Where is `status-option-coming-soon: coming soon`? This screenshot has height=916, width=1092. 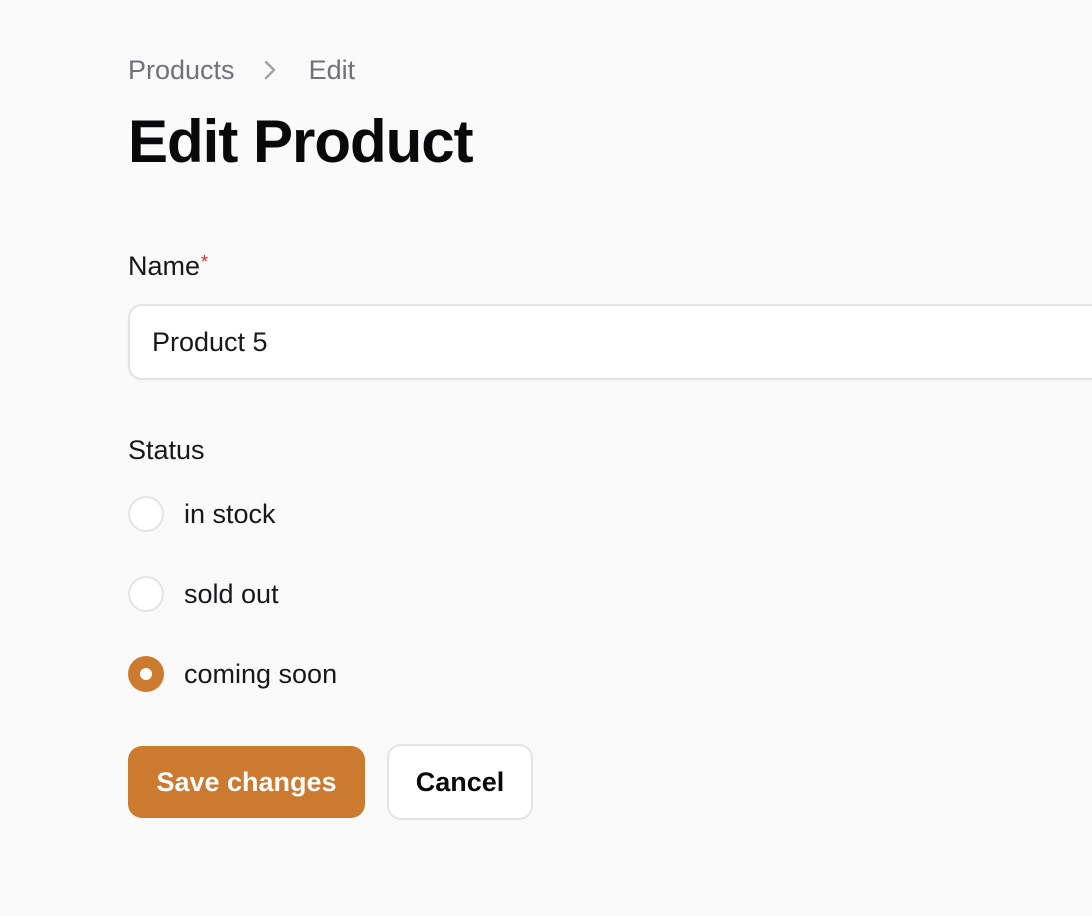 status-option-coming-soon: coming soon is located at coordinates (232, 674).